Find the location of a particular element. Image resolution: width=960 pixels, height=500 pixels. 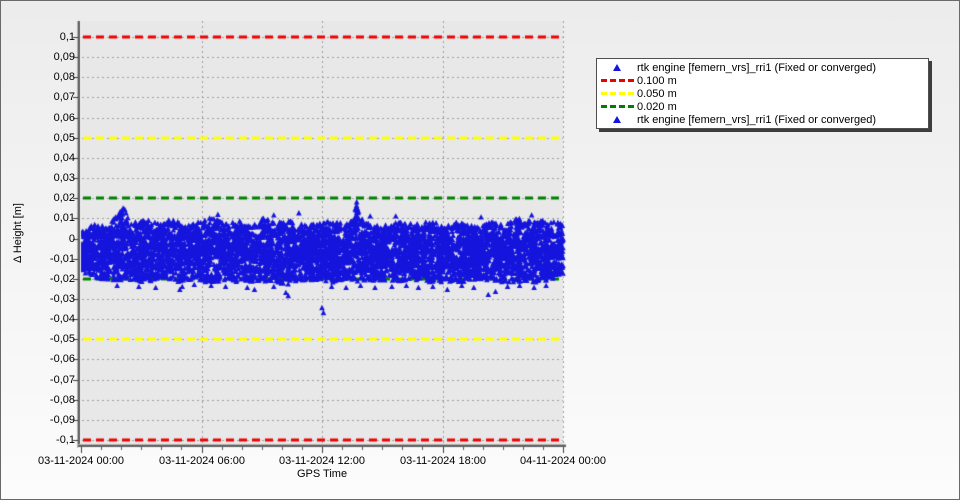

y-tick-label: 0,1 is located at coordinates (67, 37).